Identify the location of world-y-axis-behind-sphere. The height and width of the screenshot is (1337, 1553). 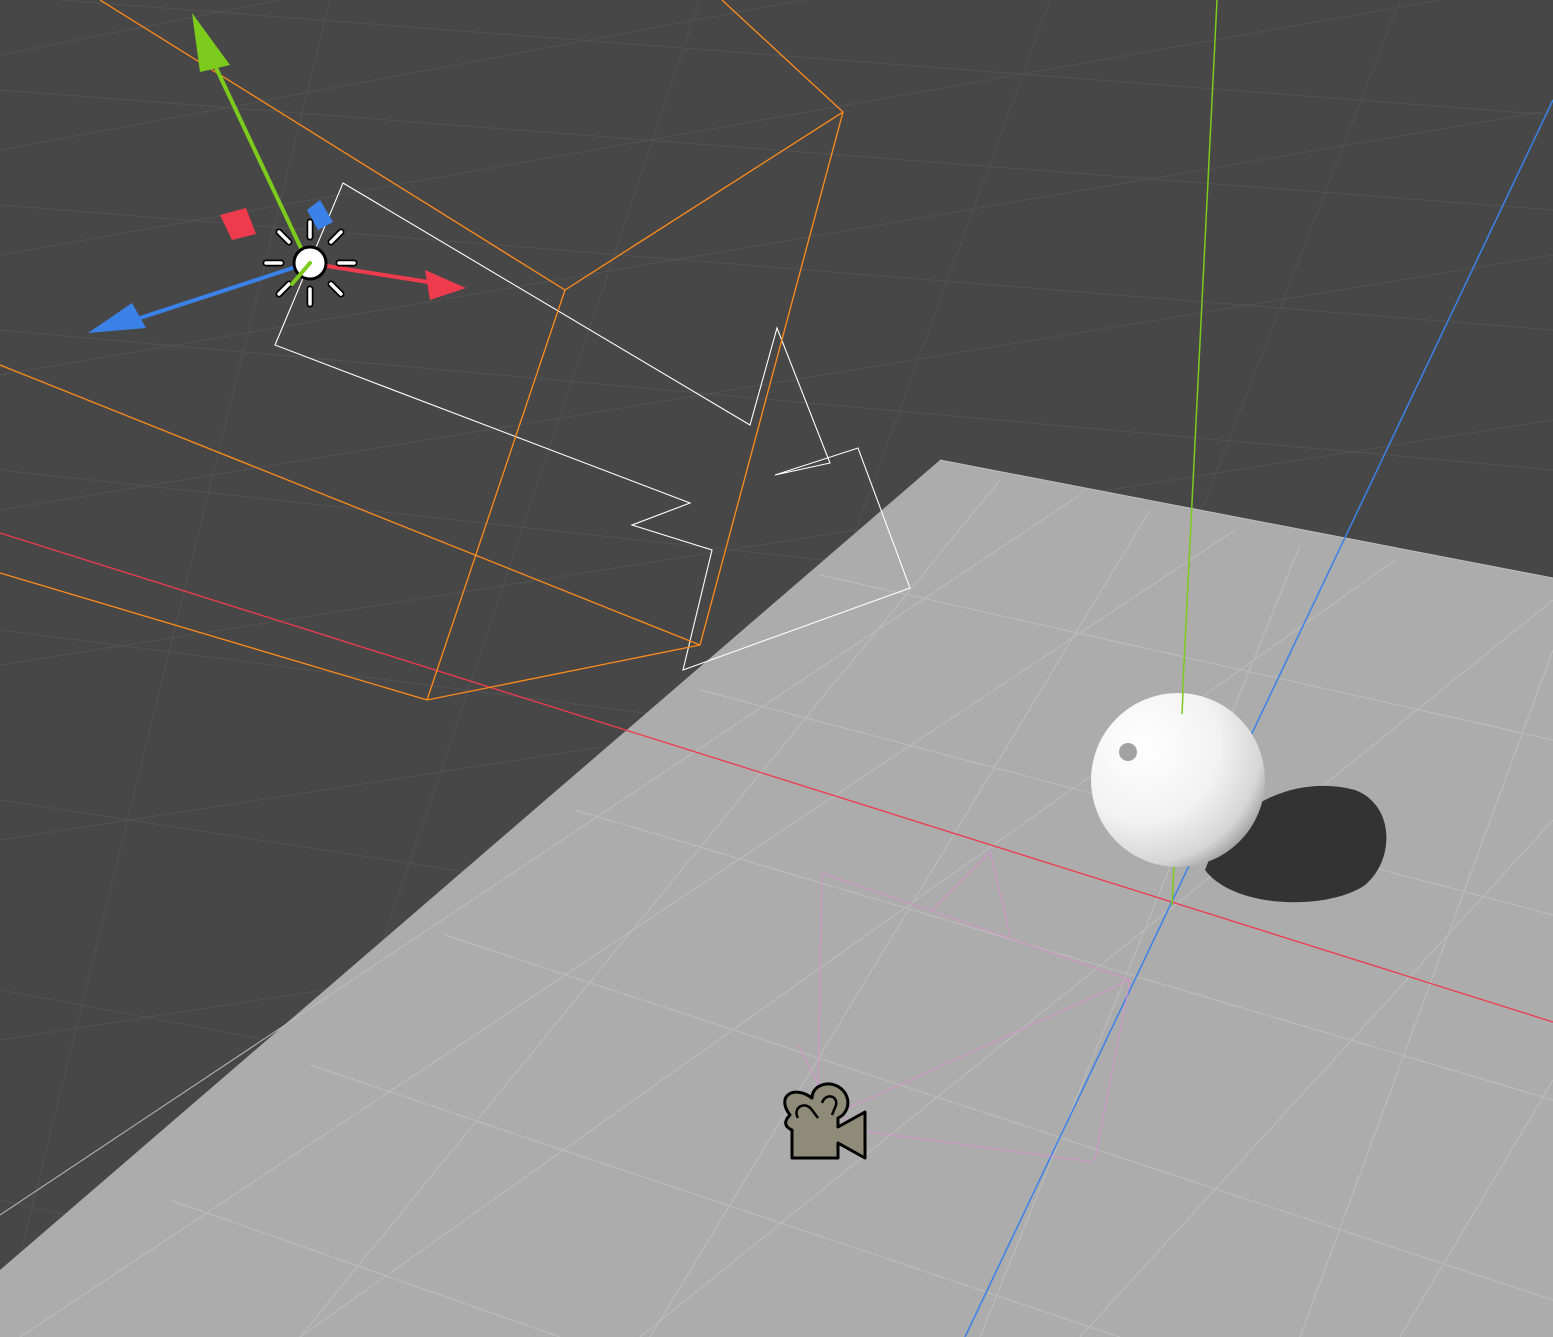
(1182, 703).